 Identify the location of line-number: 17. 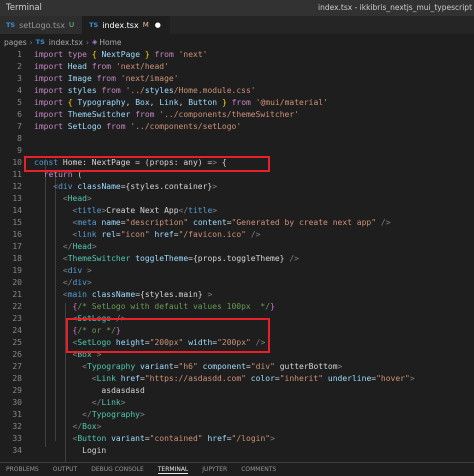
(17, 246).